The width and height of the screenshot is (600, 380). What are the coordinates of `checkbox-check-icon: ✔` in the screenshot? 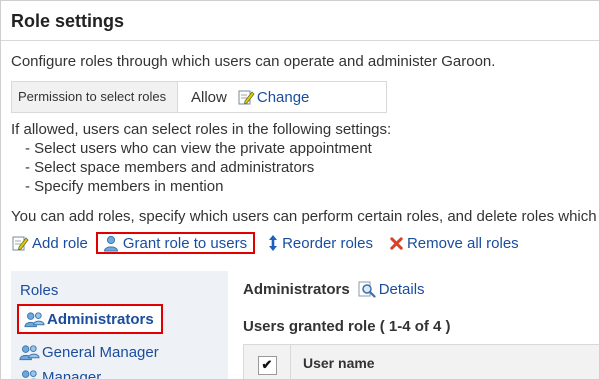 It's located at (267, 364).